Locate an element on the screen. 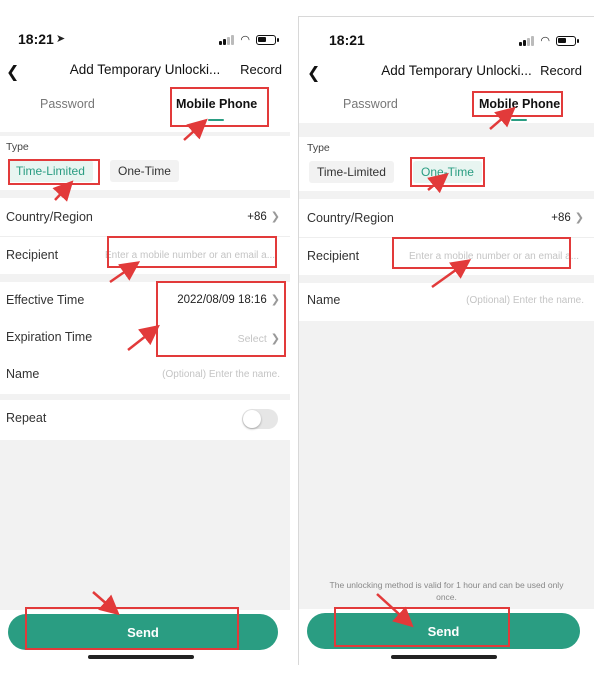 This screenshot has width=598, height=673. repeat-toggle is located at coordinates (260, 419).